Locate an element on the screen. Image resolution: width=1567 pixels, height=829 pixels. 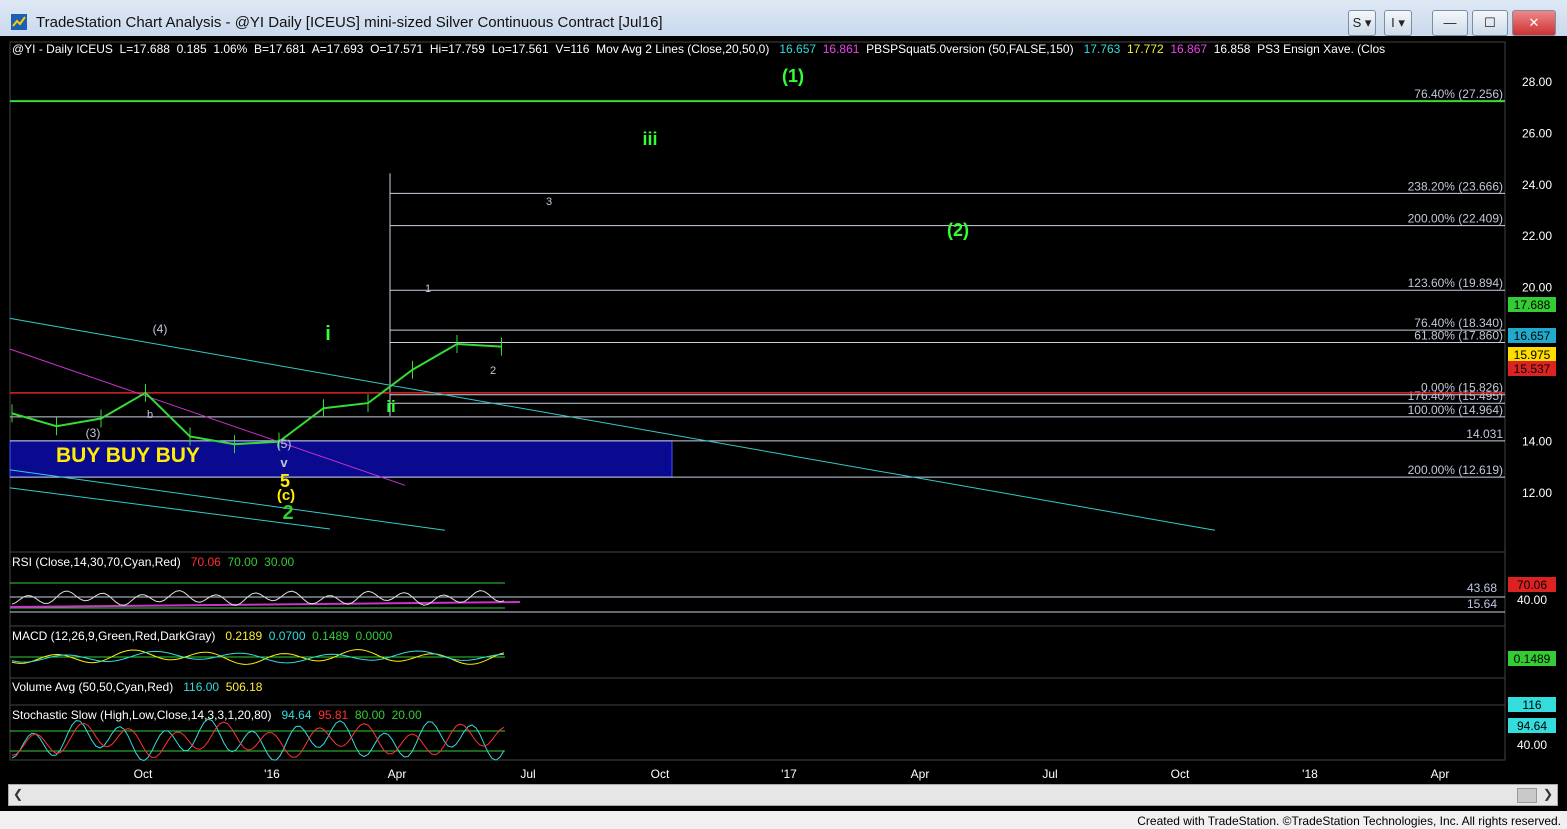
s-label: S is located at coordinates (1357, 22).